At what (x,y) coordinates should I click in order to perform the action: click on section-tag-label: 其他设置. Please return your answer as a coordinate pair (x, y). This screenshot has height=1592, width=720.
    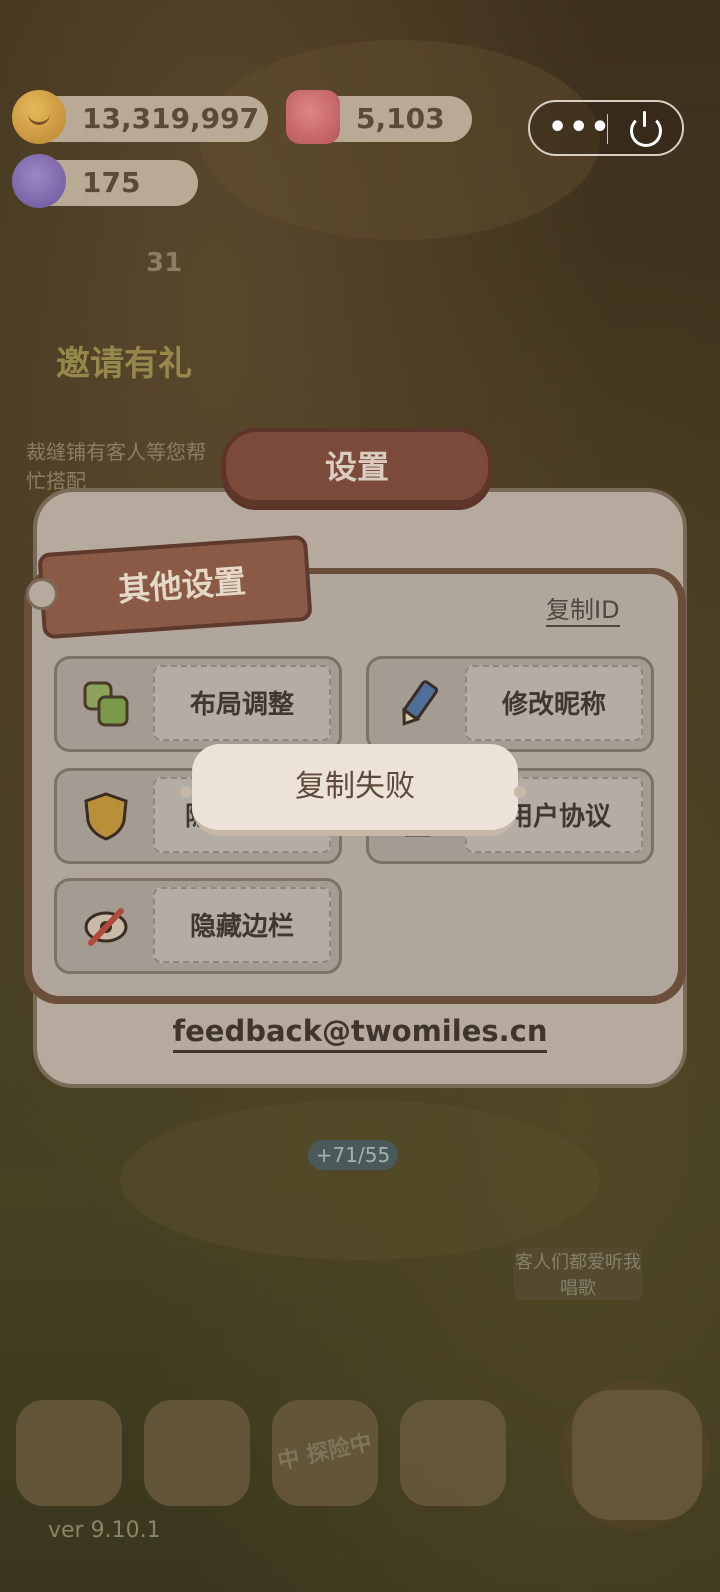
    Looking at the image, I should click on (182, 585).